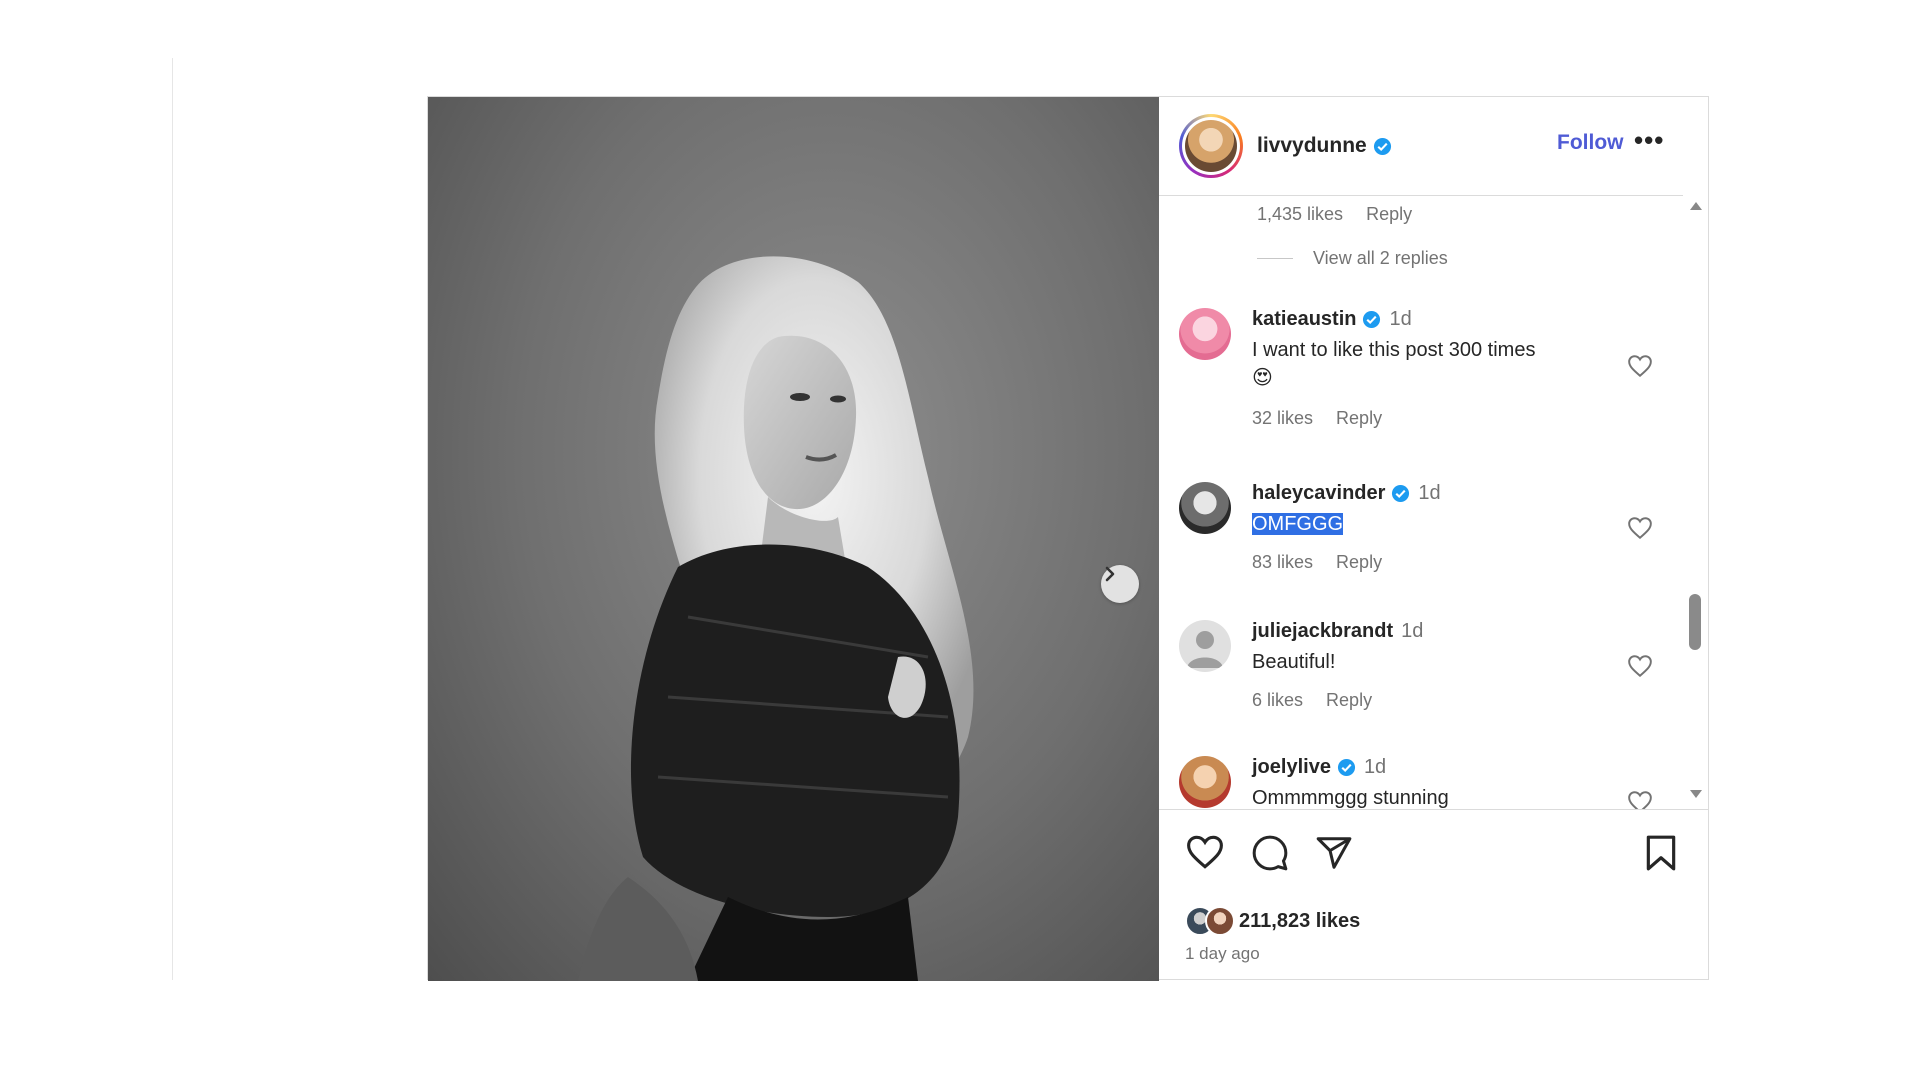 This screenshot has width=1920, height=1080. What do you see at coordinates (1432, 562) in the screenshot?
I see `comment-meta: 83 likes Reply` at bounding box center [1432, 562].